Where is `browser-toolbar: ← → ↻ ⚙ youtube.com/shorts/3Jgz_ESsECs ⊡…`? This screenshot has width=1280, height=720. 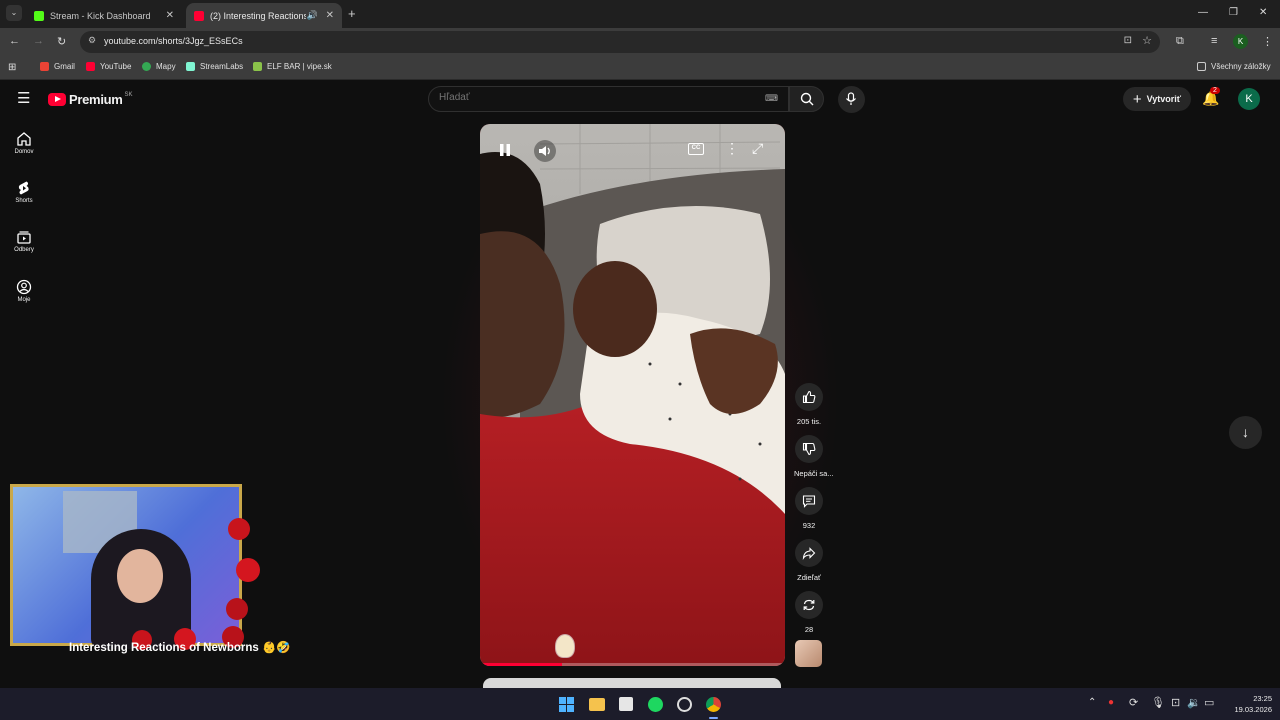
browser-toolbar: ← → ↻ ⚙ youtube.com/shorts/3Jgz_ESsECs ⊡… is located at coordinates (640, 42).